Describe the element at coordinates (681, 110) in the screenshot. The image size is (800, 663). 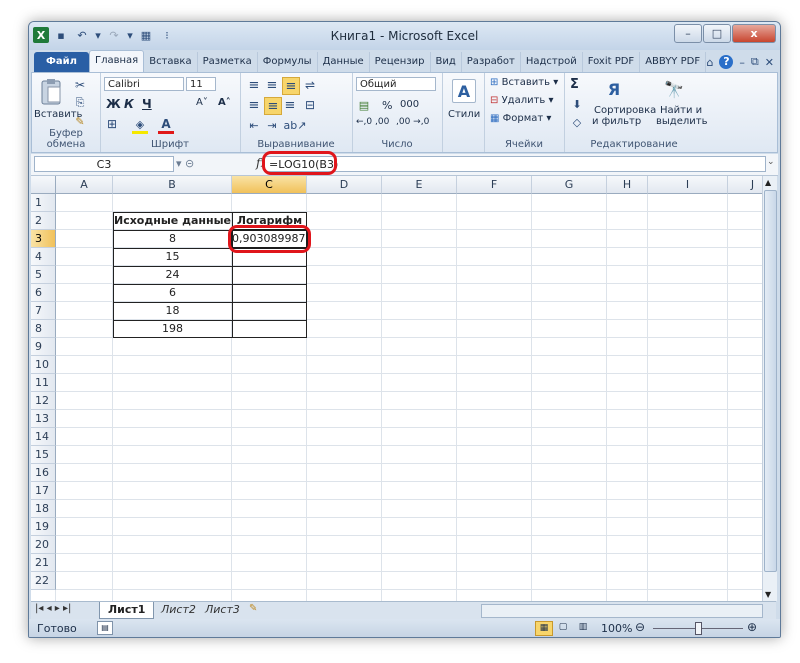
I see `find-select-label: Найти и` at that location.